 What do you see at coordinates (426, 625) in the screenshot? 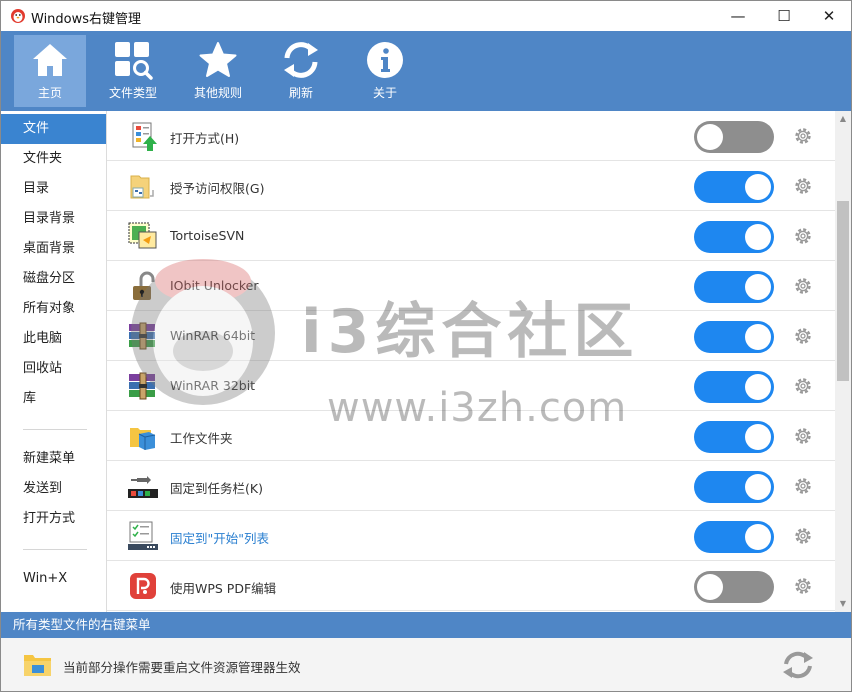
I see `status-bar: 所有类型文件的右键菜单` at bounding box center [426, 625].